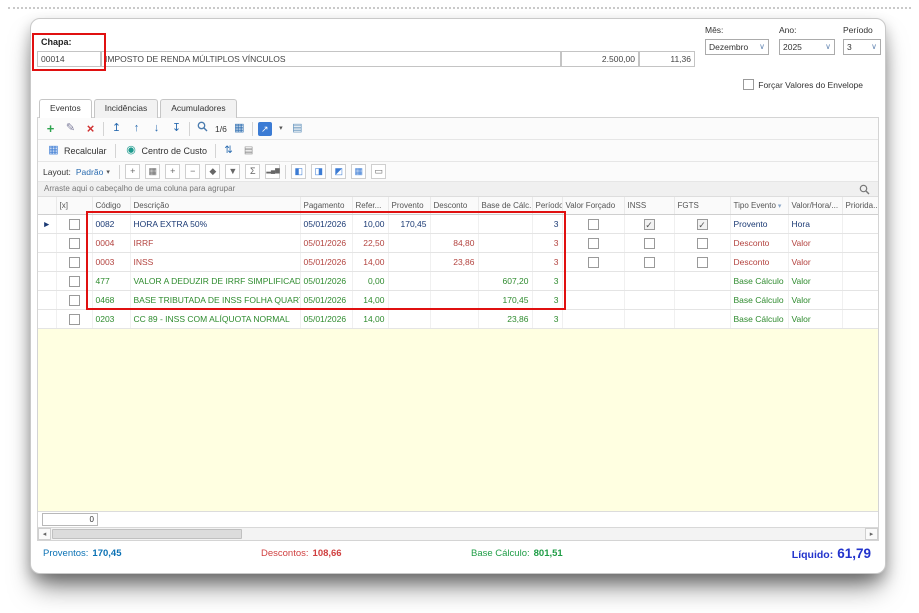 The height and width of the screenshot is (613, 919). I want to click on panel-left-icon: ◧, so click(299, 171).